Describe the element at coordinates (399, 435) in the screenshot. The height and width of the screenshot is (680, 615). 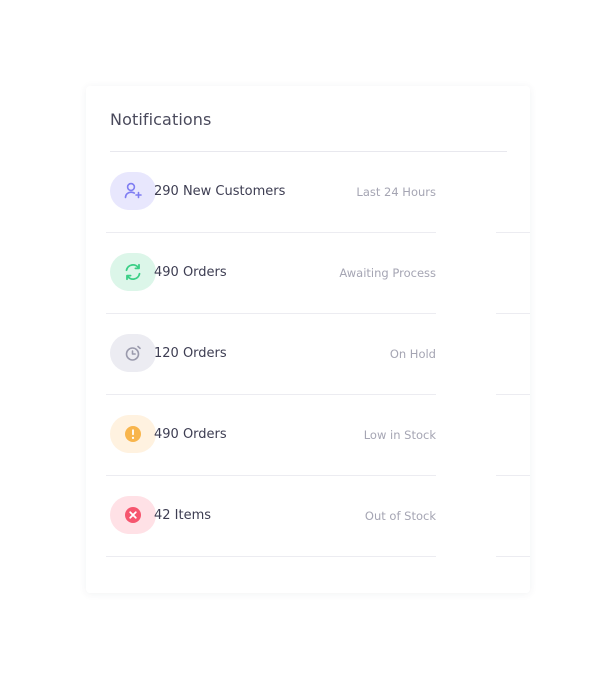
I see `notification-meta: Low in Stock` at that location.